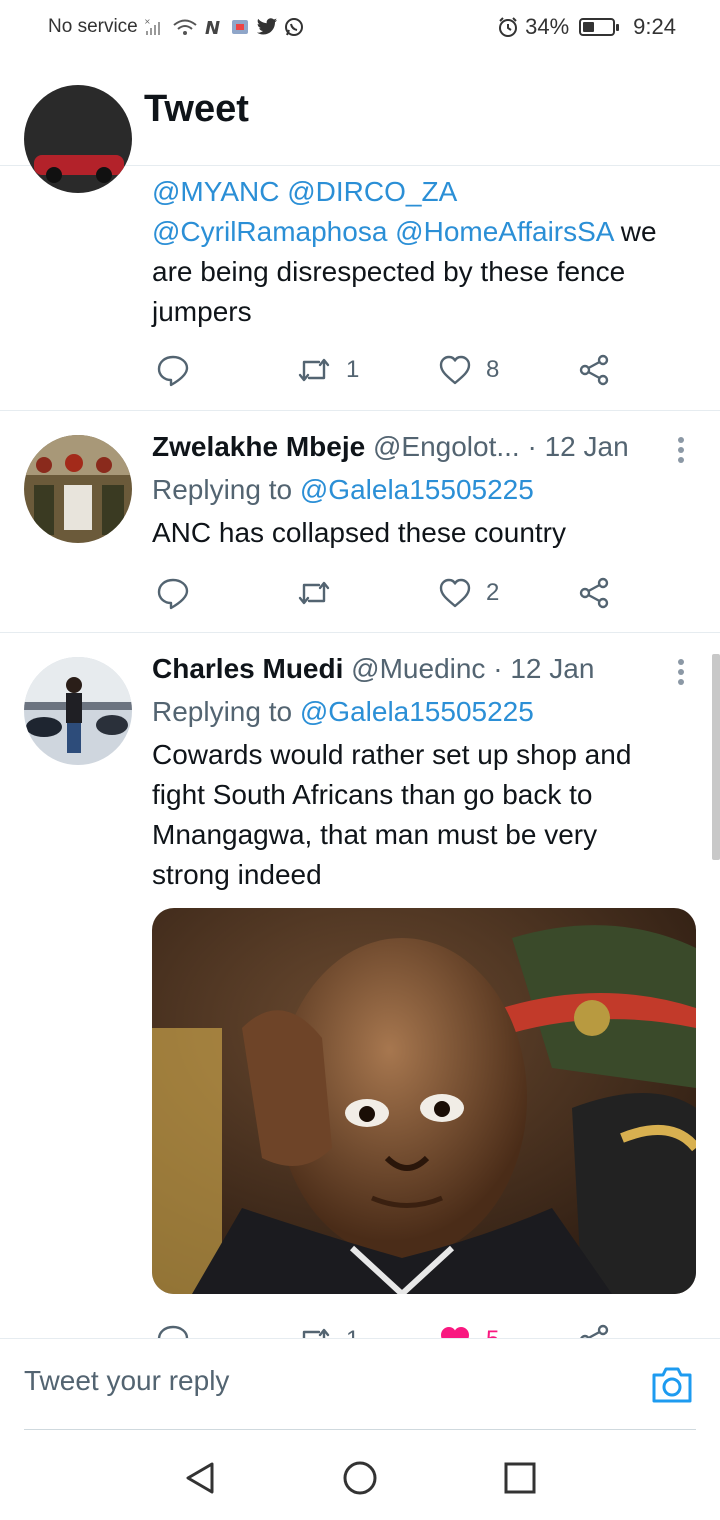 Image resolution: width=720 pixels, height=1520 pixels. I want to click on reply-input: Tweet your reply, so click(126, 1381).